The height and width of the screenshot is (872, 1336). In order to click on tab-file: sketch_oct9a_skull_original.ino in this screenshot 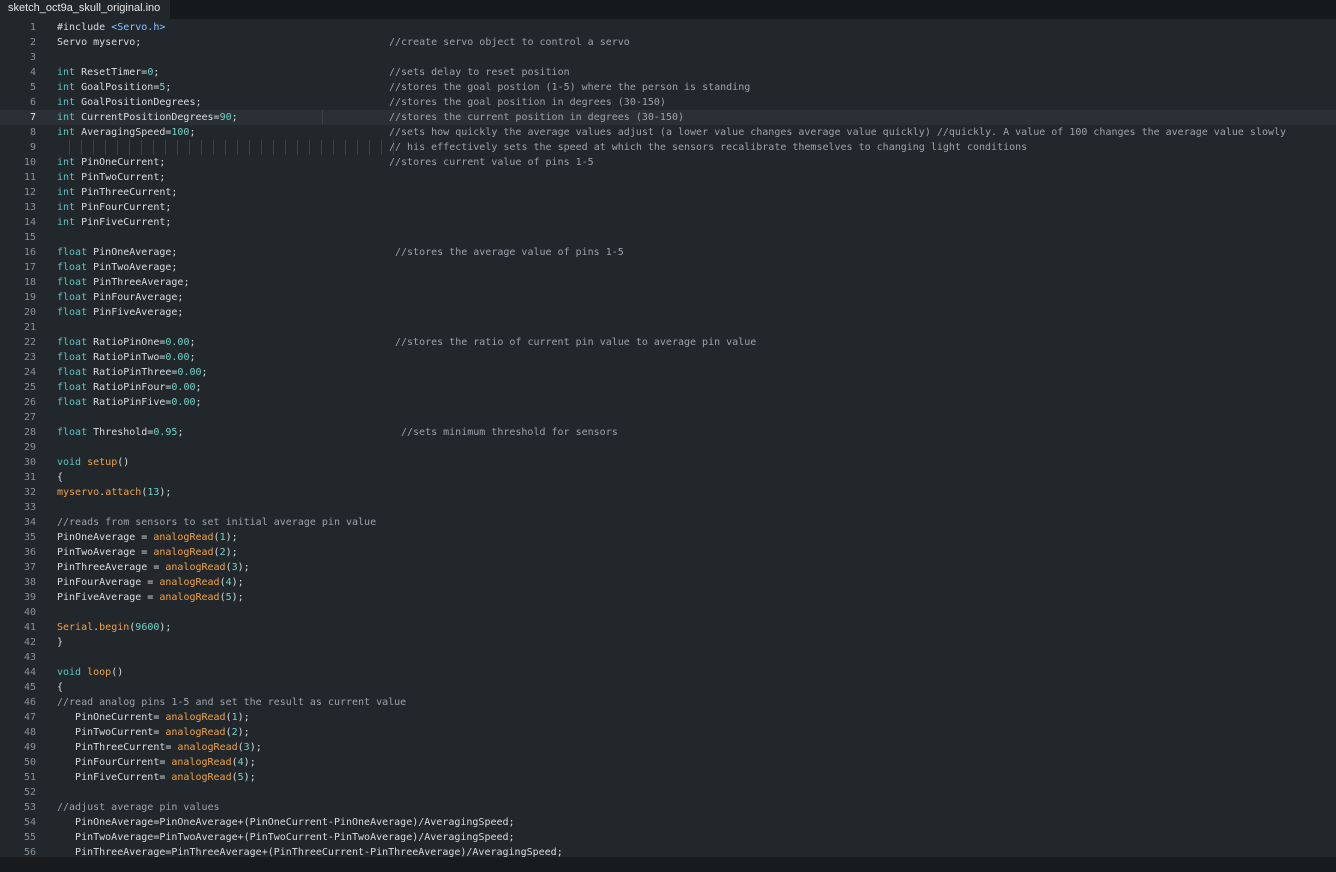, I will do `click(85, 9)`.